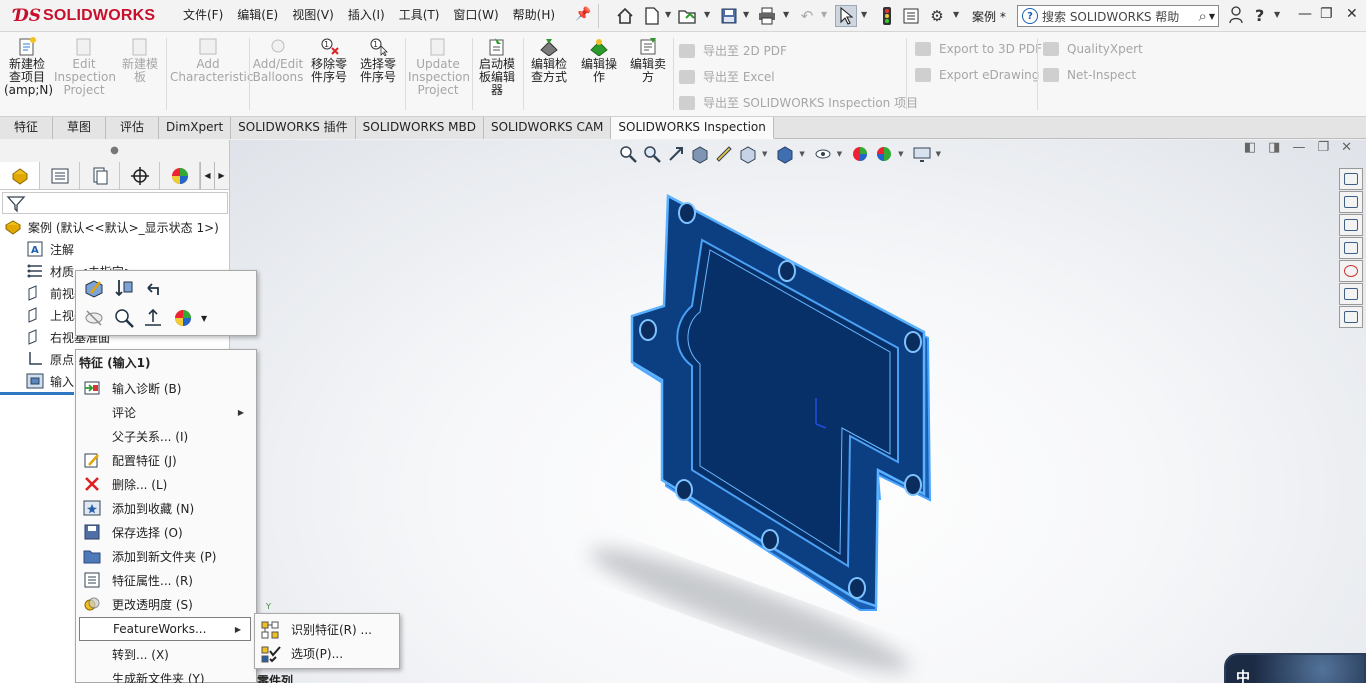  What do you see at coordinates (583, 14) in the screenshot?
I see `pin-icon: 📌` at bounding box center [583, 14].